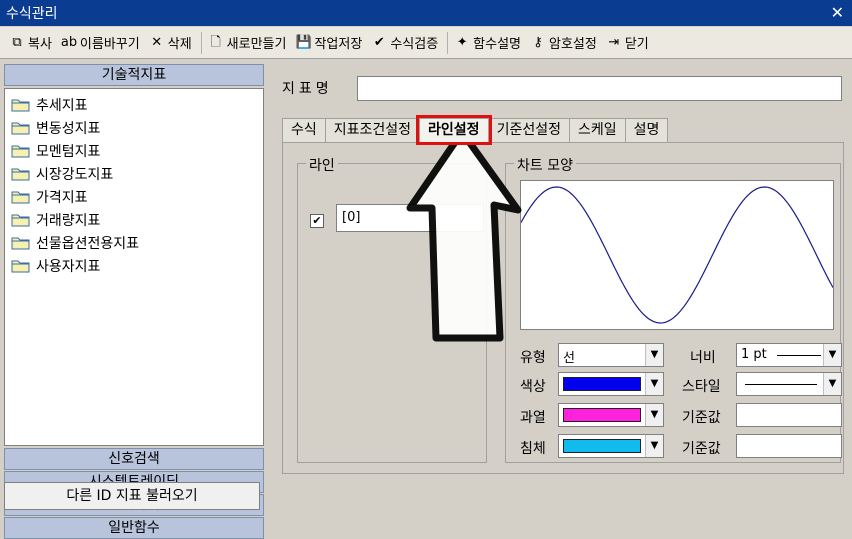 This screenshot has width=852, height=539. Describe the element at coordinates (68, 151) in the screenshot. I see `sidebar-item-label: 모멘텀지표` at that location.